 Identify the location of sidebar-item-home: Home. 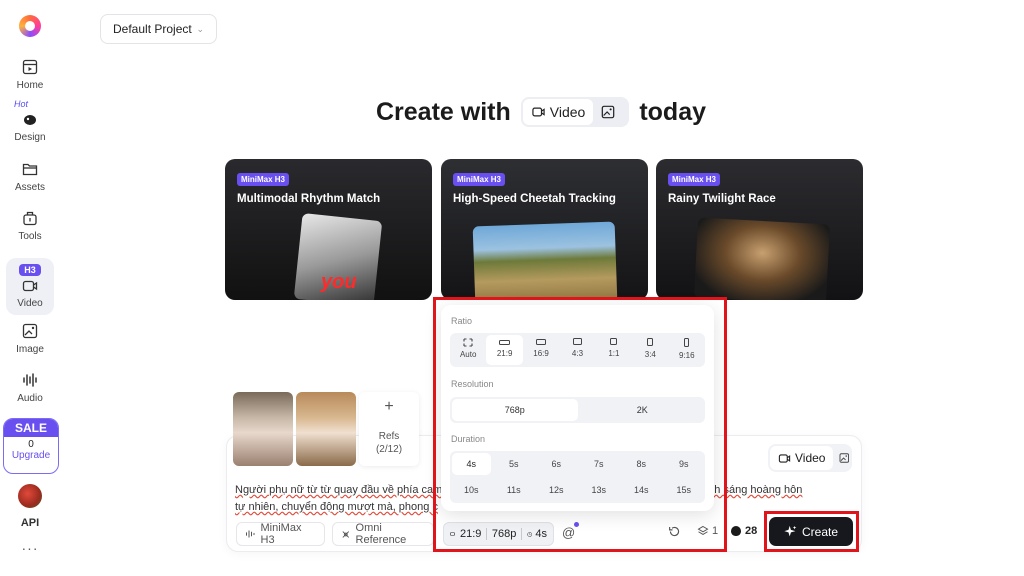
(30, 75).